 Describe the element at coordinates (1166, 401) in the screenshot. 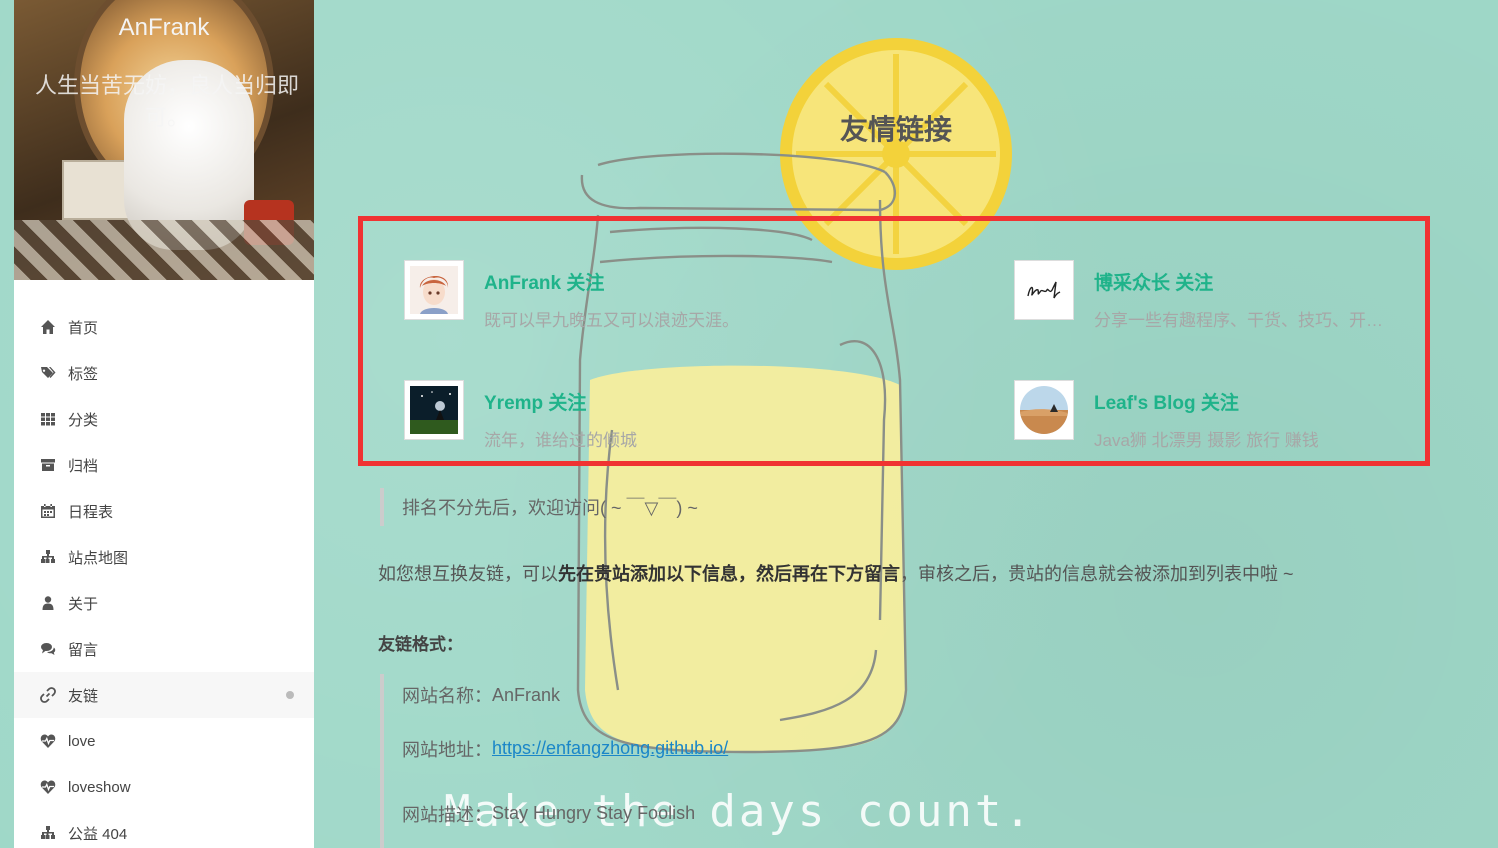

I see `friend-link-name: Leaf's Blog 关注` at that location.